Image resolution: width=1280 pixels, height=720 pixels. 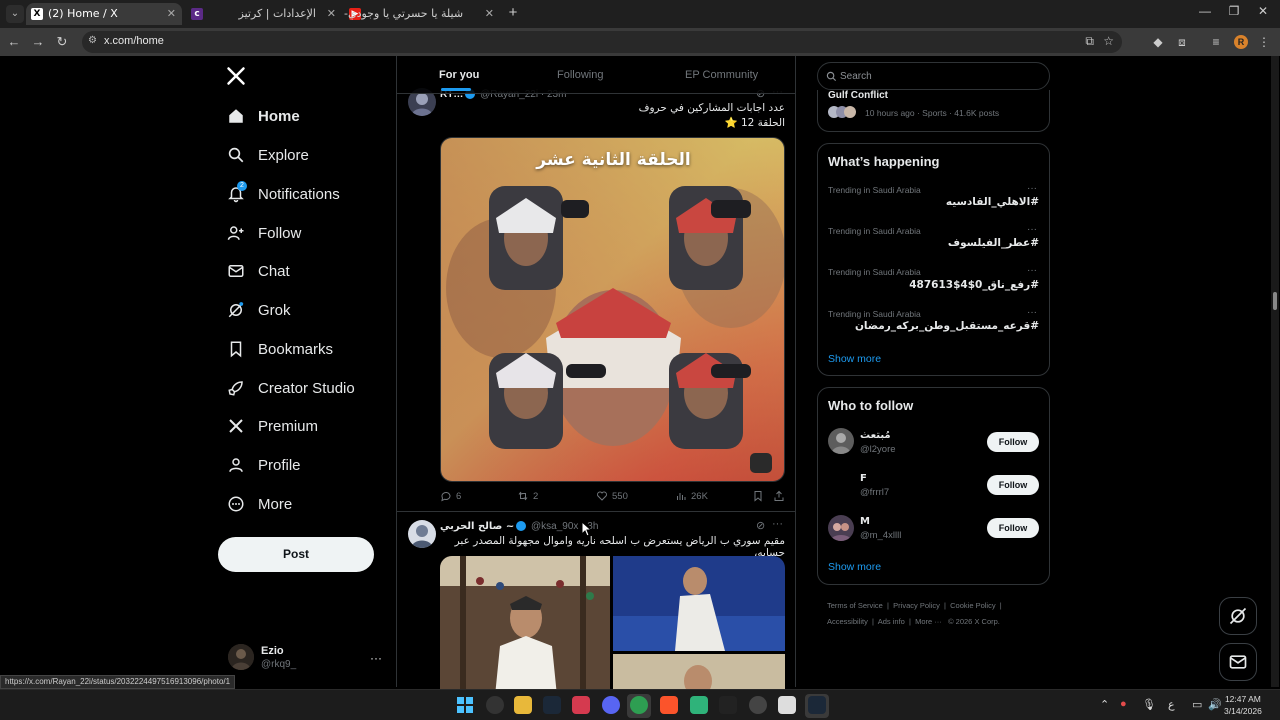 What do you see at coordinates (787, 705) in the screenshot?
I see `app-white-icon` at bounding box center [787, 705].